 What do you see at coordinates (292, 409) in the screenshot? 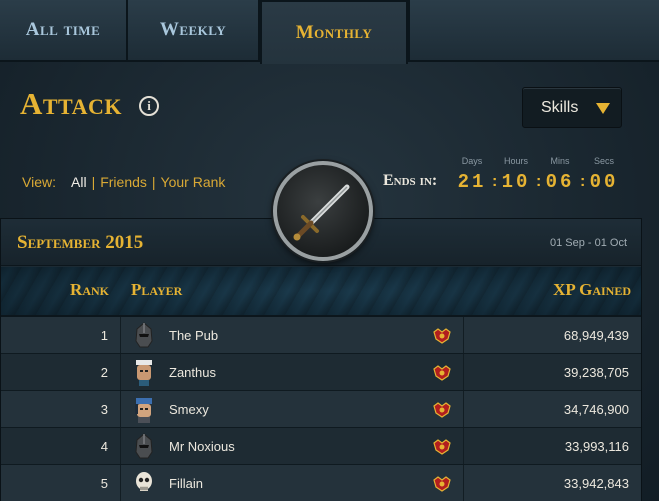
I see `player-cell: Smexy` at bounding box center [292, 409].